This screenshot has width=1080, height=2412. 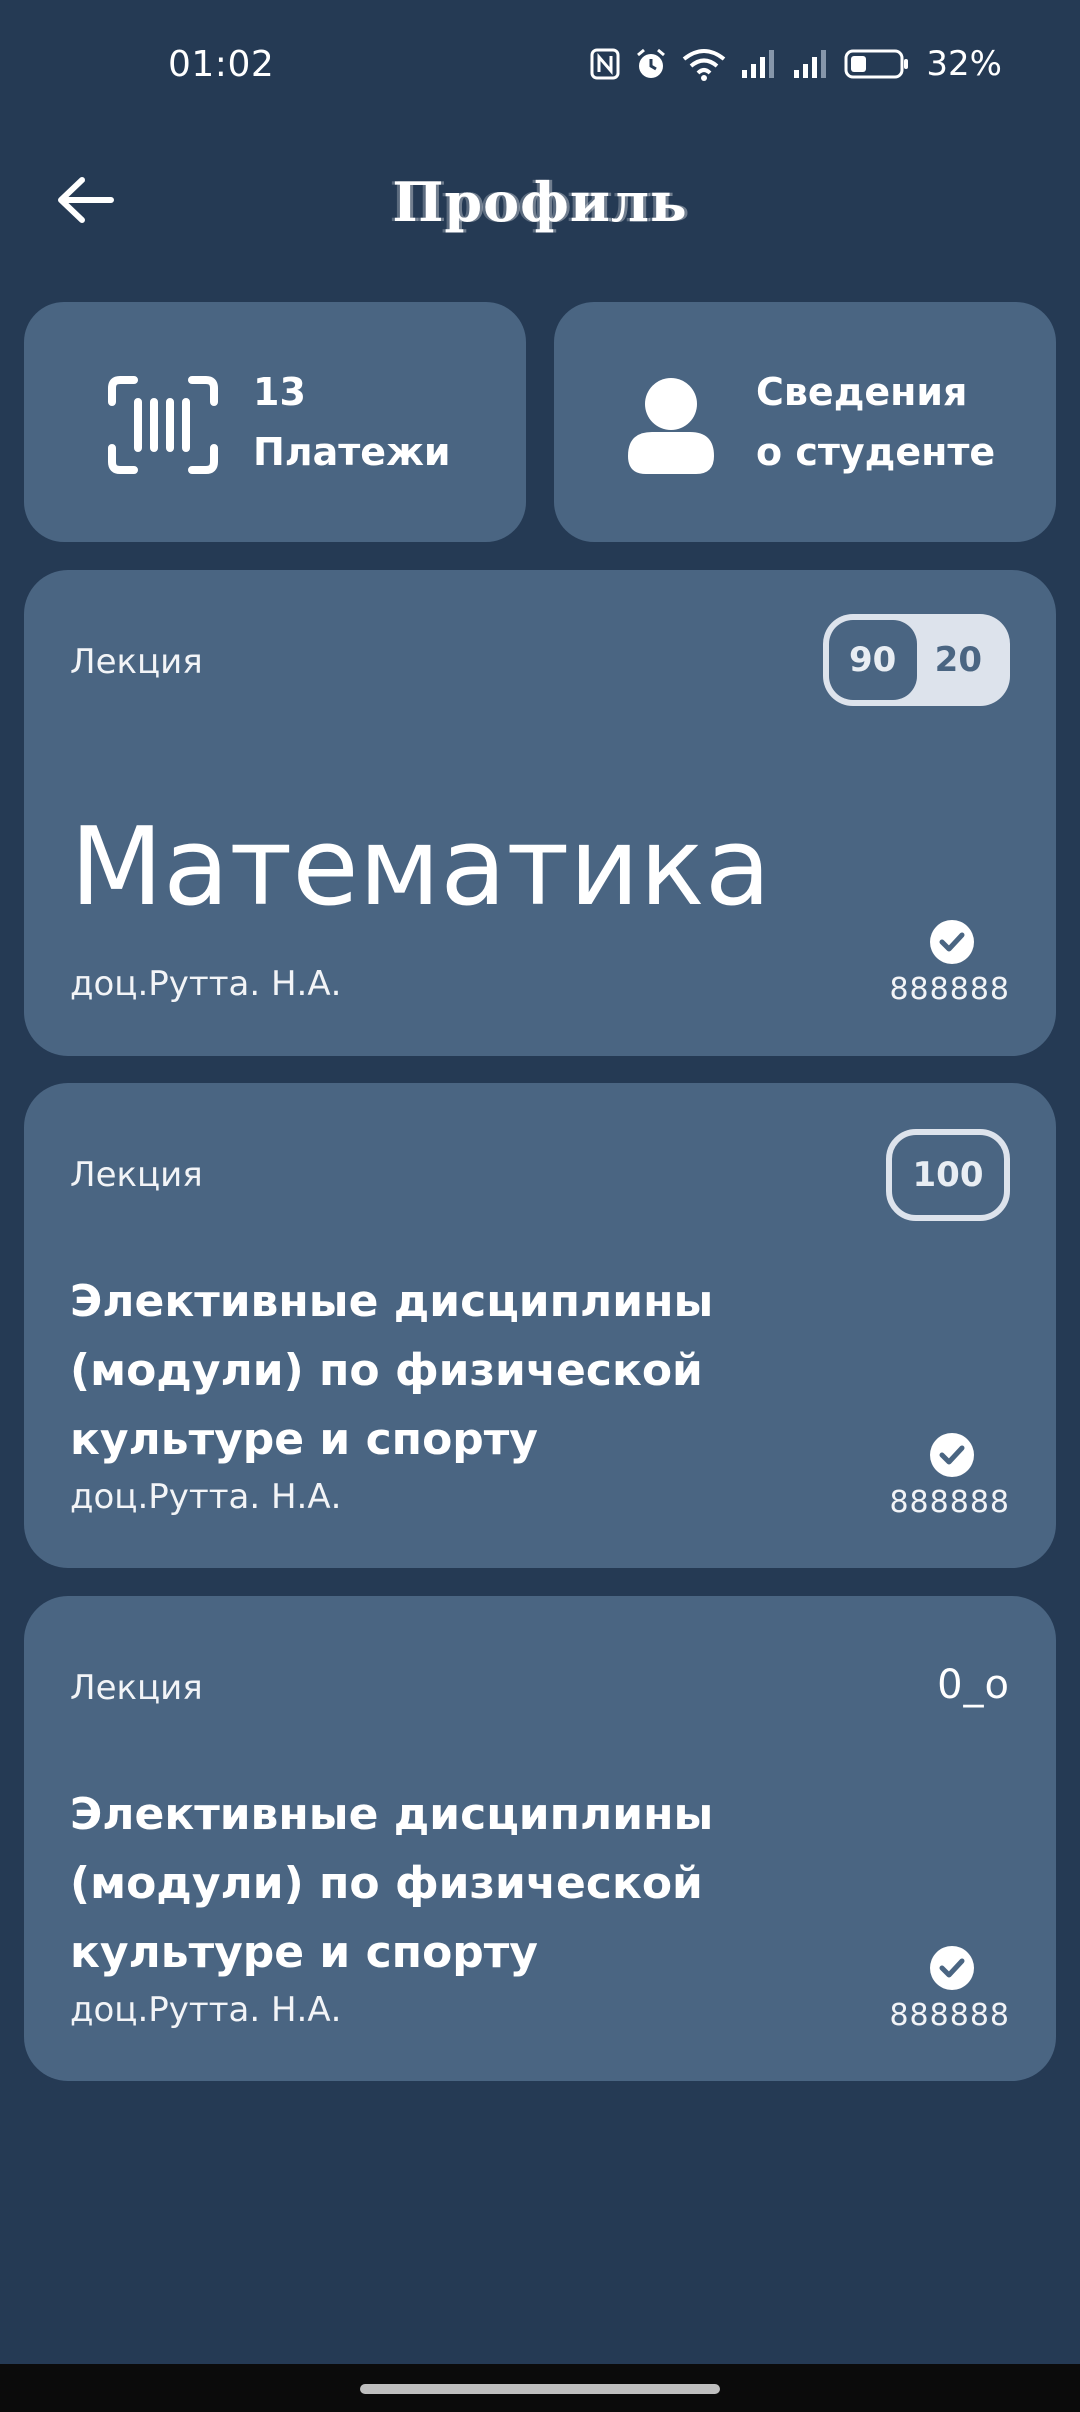 I want to click on battery-percentage: 32%, so click(x=964, y=64).